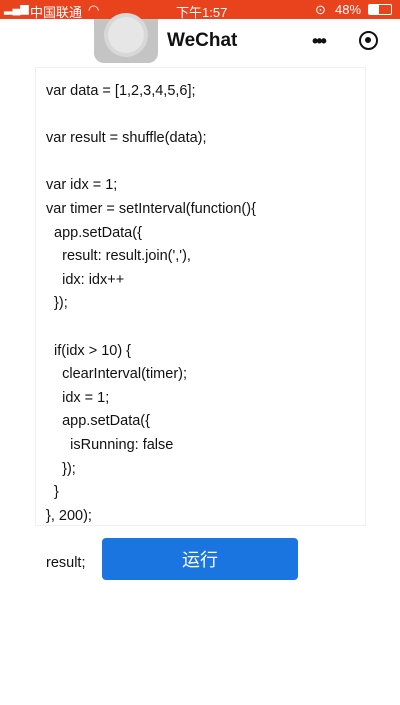  I want to click on code-line: }, 200);, so click(69, 515).